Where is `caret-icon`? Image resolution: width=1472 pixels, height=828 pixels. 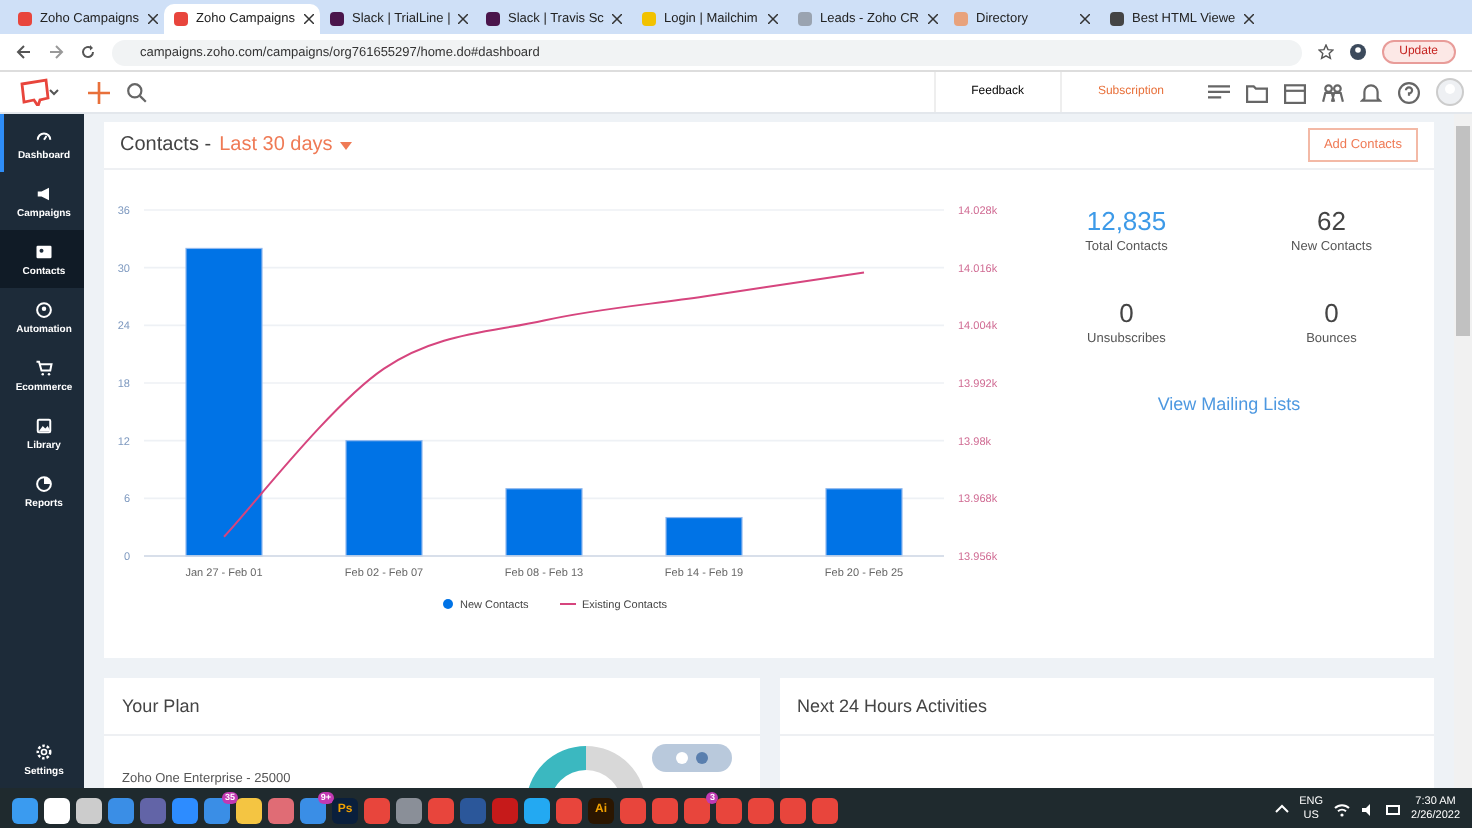
caret-icon is located at coordinates (346, 145).